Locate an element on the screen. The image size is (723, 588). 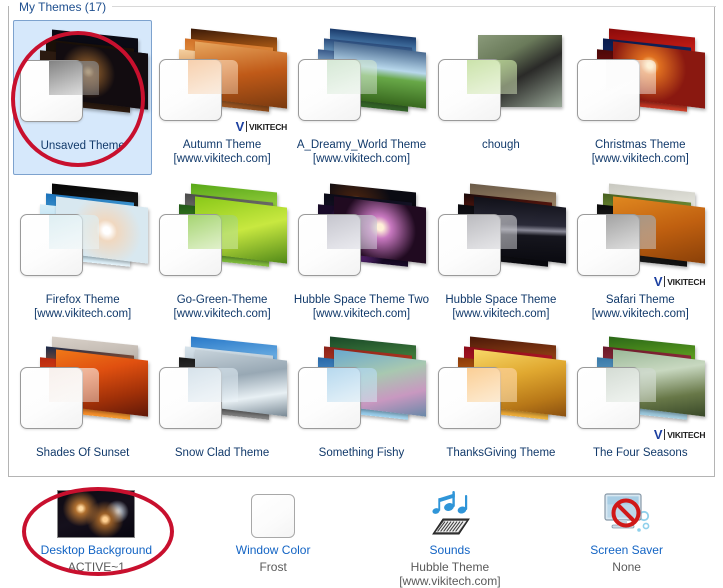
theme-item: V VIKITECH The Four Seasons is located at coordinates (640, 402).